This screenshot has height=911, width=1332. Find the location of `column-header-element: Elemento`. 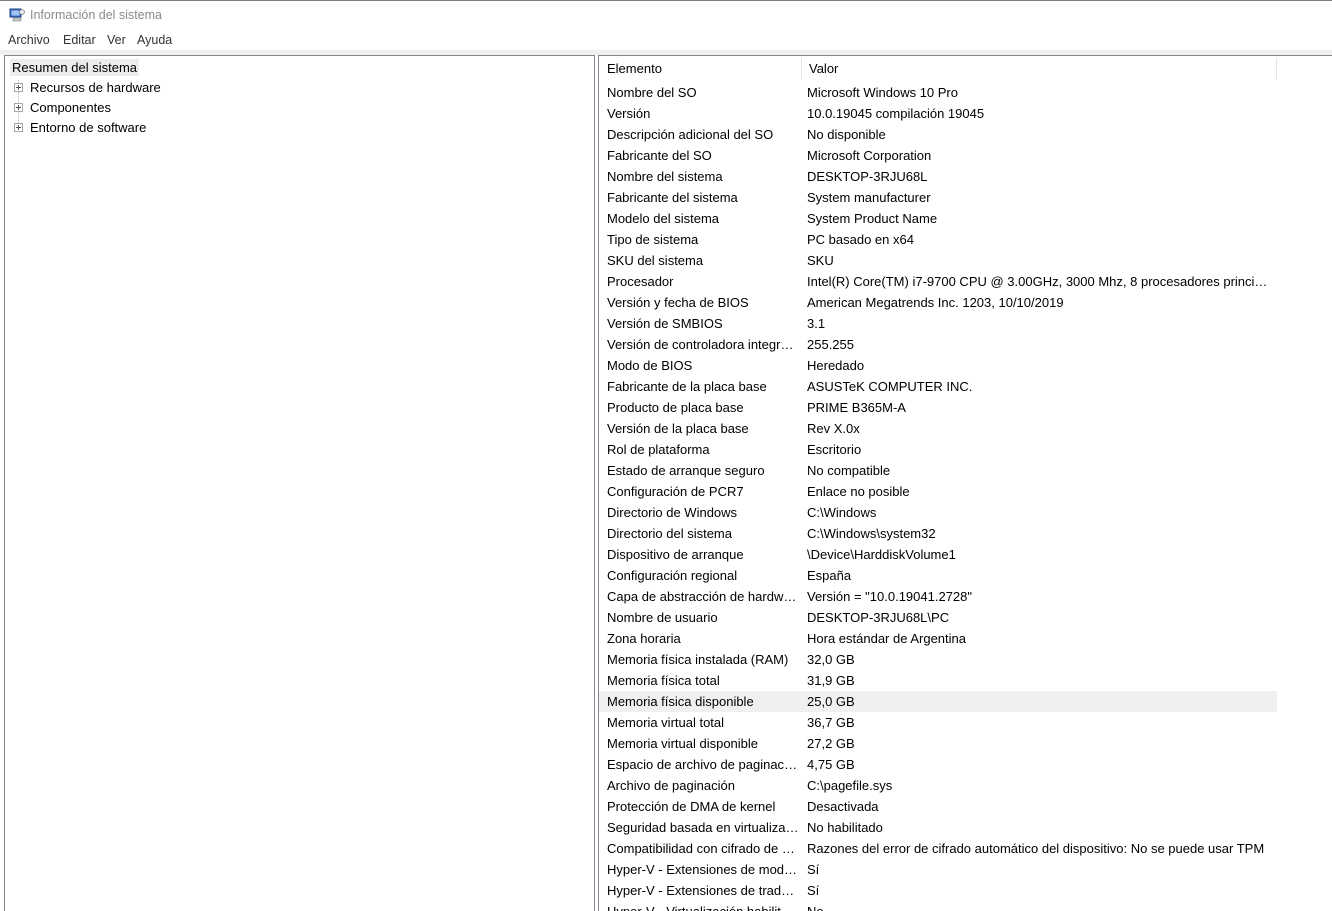

column-header-element: Elemento is located at coordinates (700, 69).